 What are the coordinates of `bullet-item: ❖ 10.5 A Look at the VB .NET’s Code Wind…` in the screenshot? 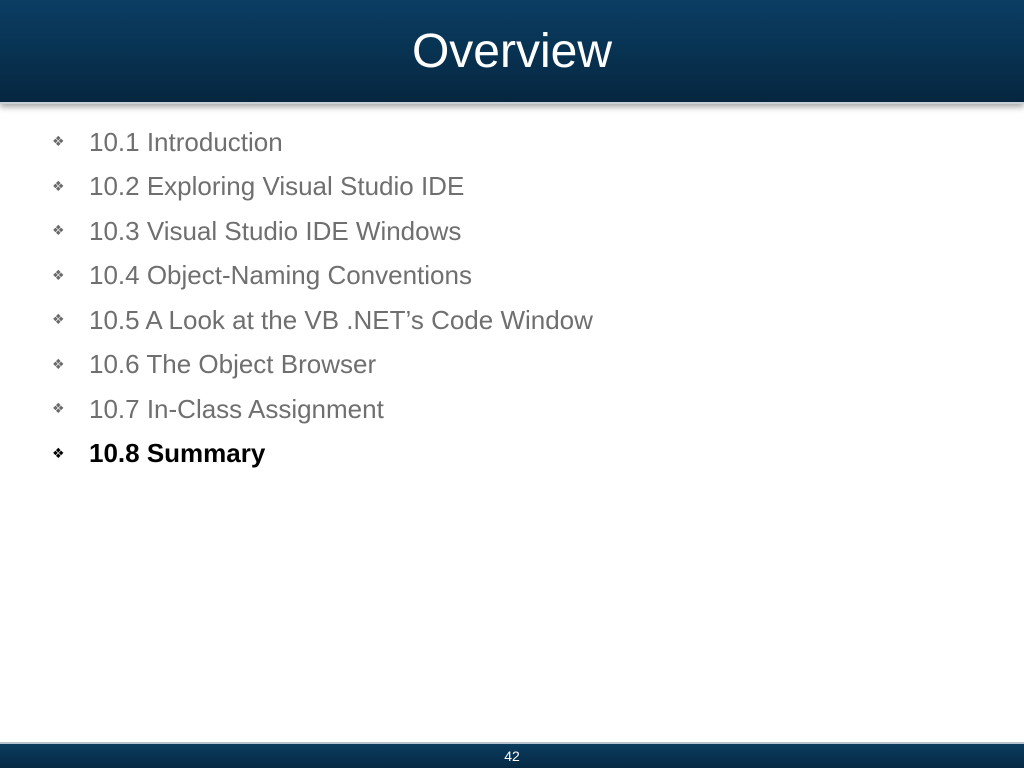 It's located at (512, 320).